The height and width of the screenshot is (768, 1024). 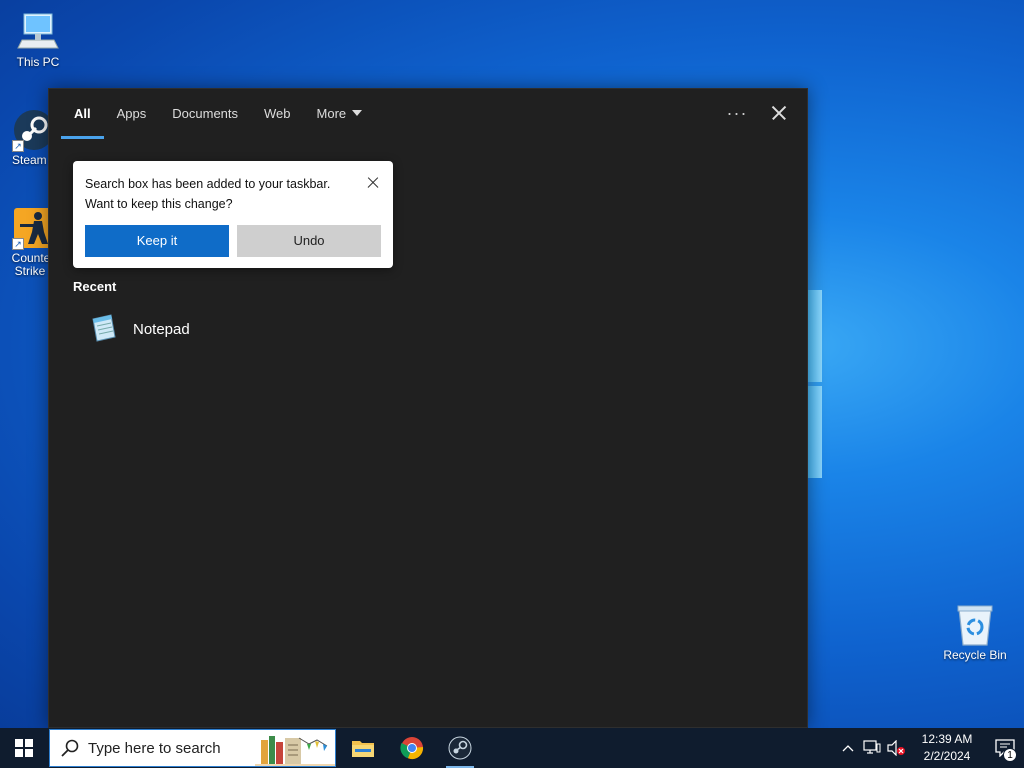 What do you see at coordinates (331, 113) in the screenshot?
I see `tab-label: More` at bounding box center [331, 113].